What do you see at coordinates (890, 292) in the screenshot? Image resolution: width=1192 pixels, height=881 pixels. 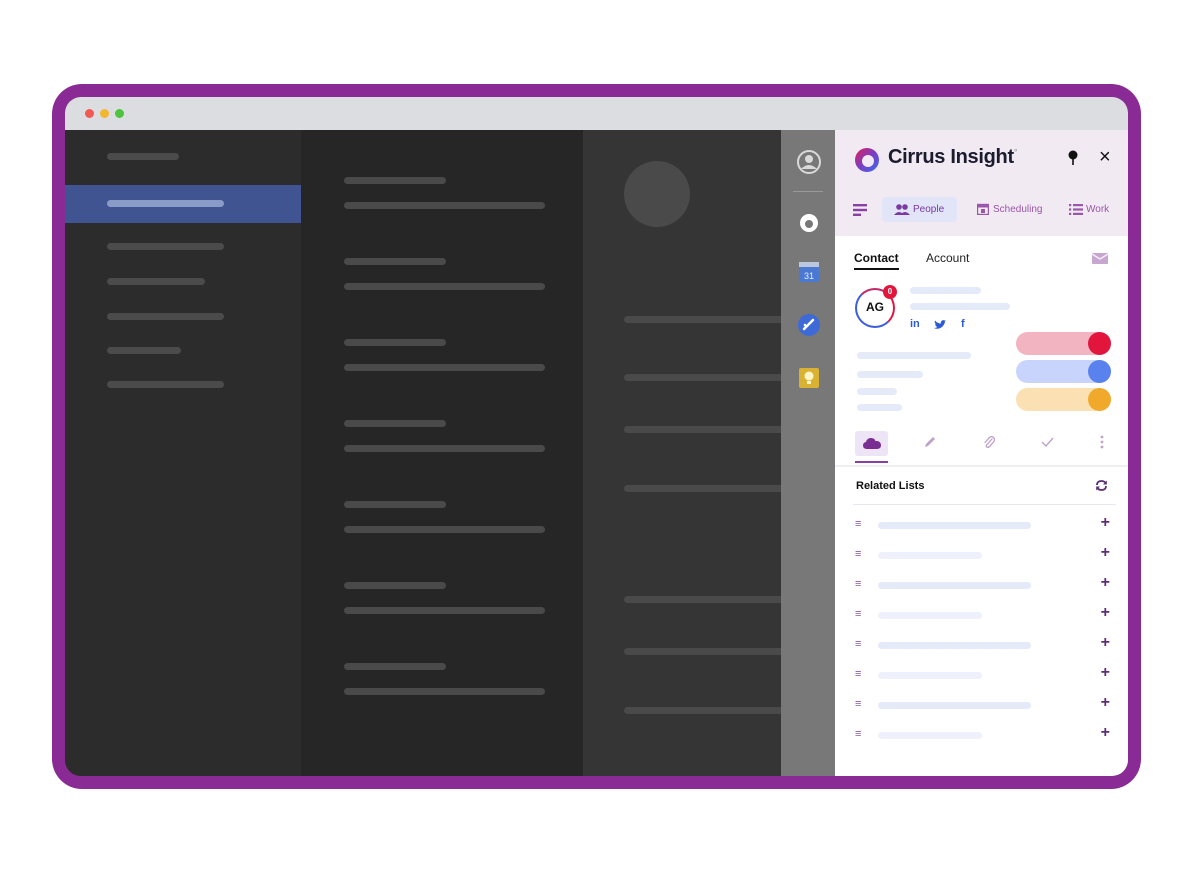 I see `notification-badge: 0` at bounding box center [890, 292].